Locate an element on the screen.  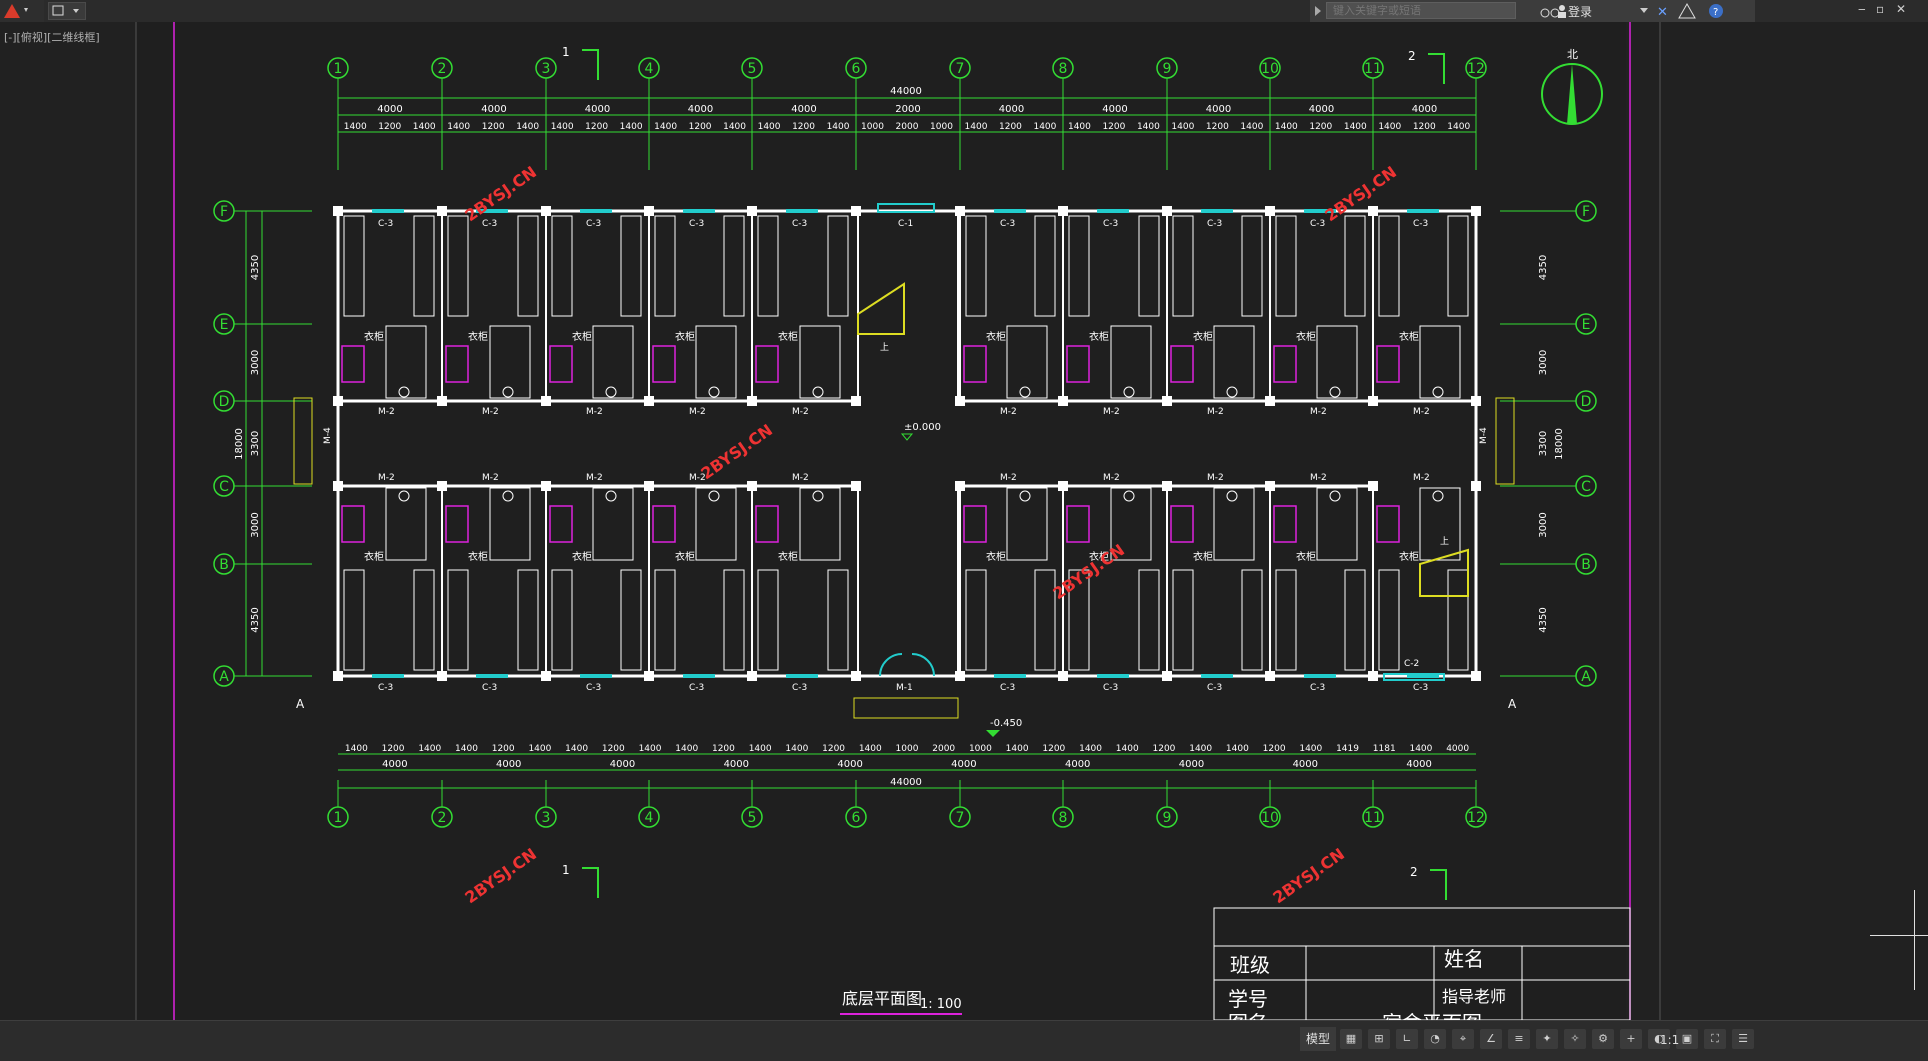
annotation-icon: ✦ is located at coordinates (1547, 1039).